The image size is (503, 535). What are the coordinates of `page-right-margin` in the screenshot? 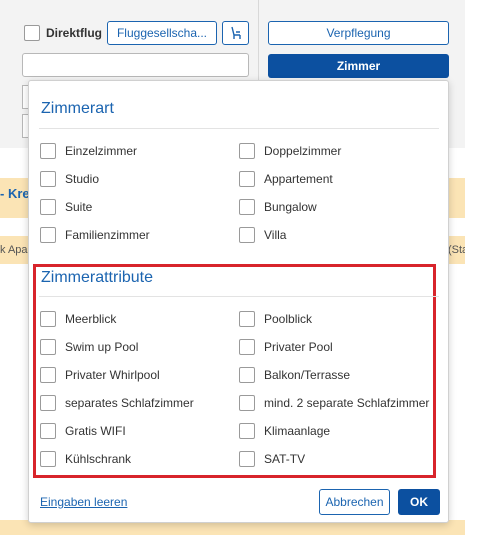 It's located at (484, 267).